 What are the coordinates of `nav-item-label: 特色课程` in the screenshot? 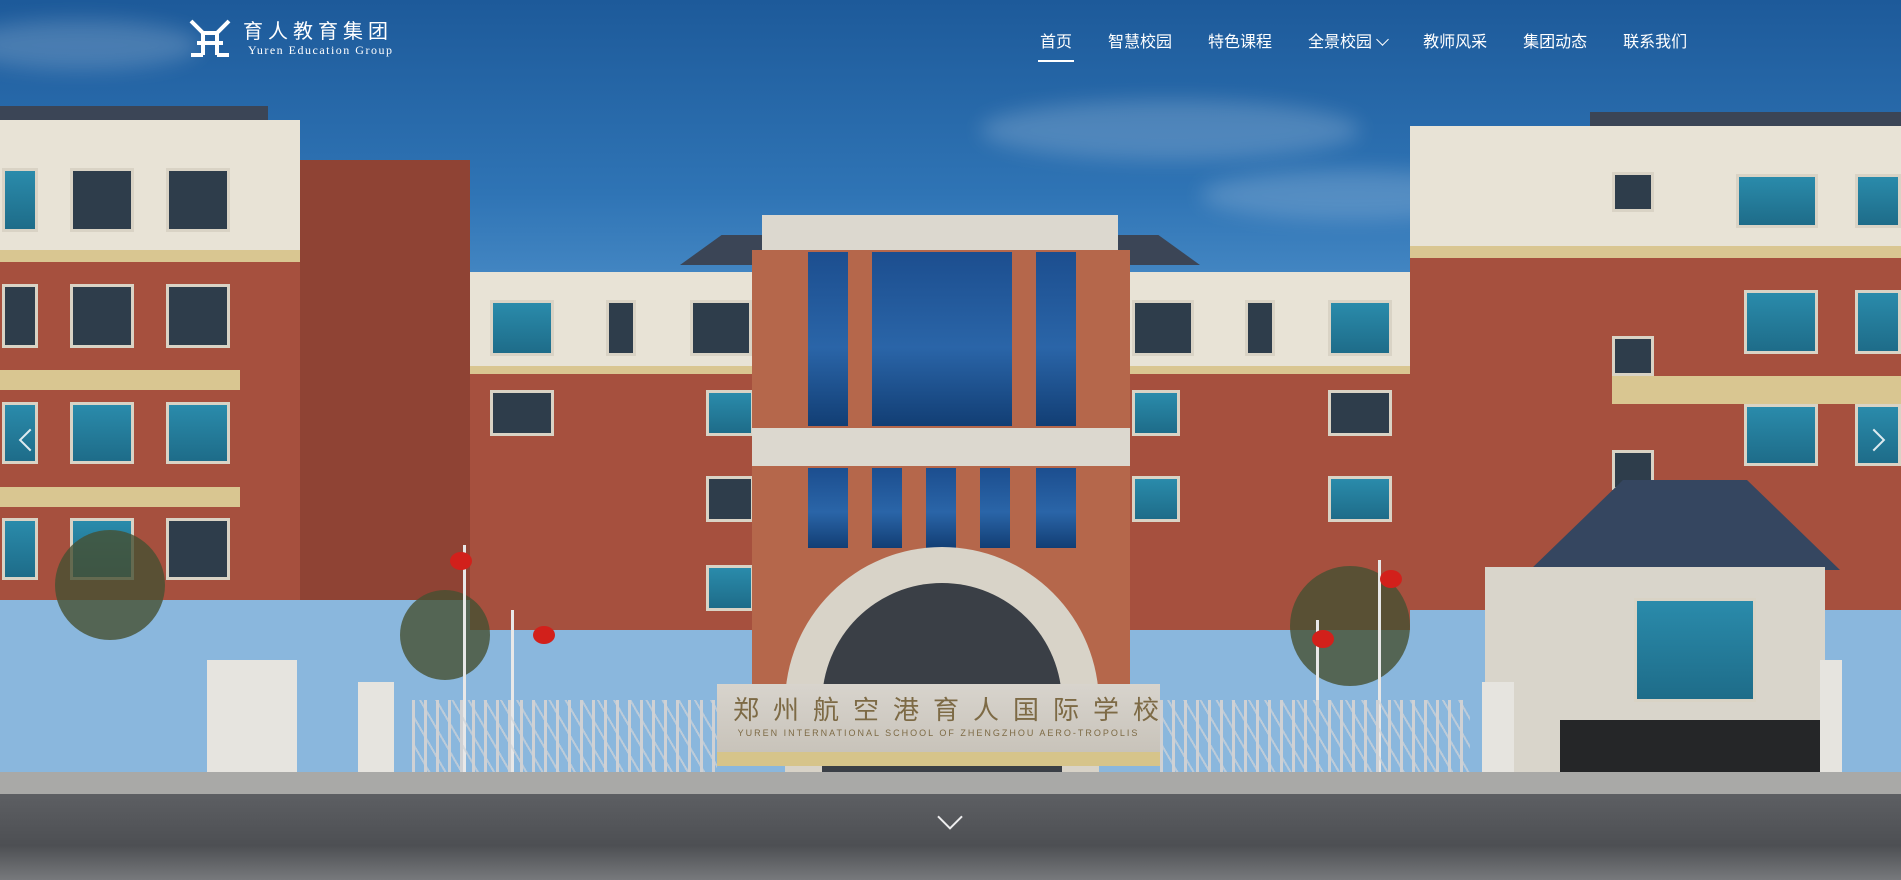 It's located at (1240, 41).